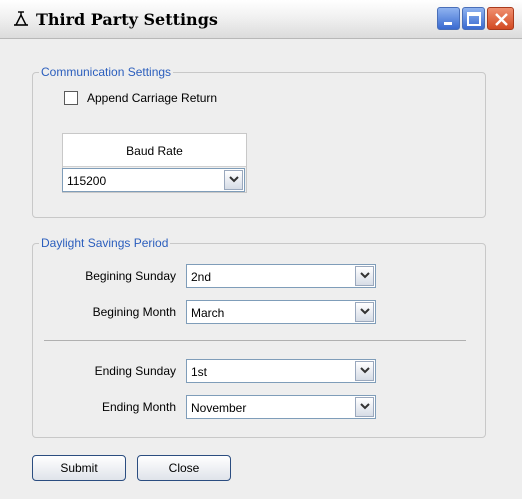 Image resolution: width=522 pixels, height=499 pixels. Describe the element at coordinates (219, 408) in the screenshot. I see `ending-month-value: November` at that location.